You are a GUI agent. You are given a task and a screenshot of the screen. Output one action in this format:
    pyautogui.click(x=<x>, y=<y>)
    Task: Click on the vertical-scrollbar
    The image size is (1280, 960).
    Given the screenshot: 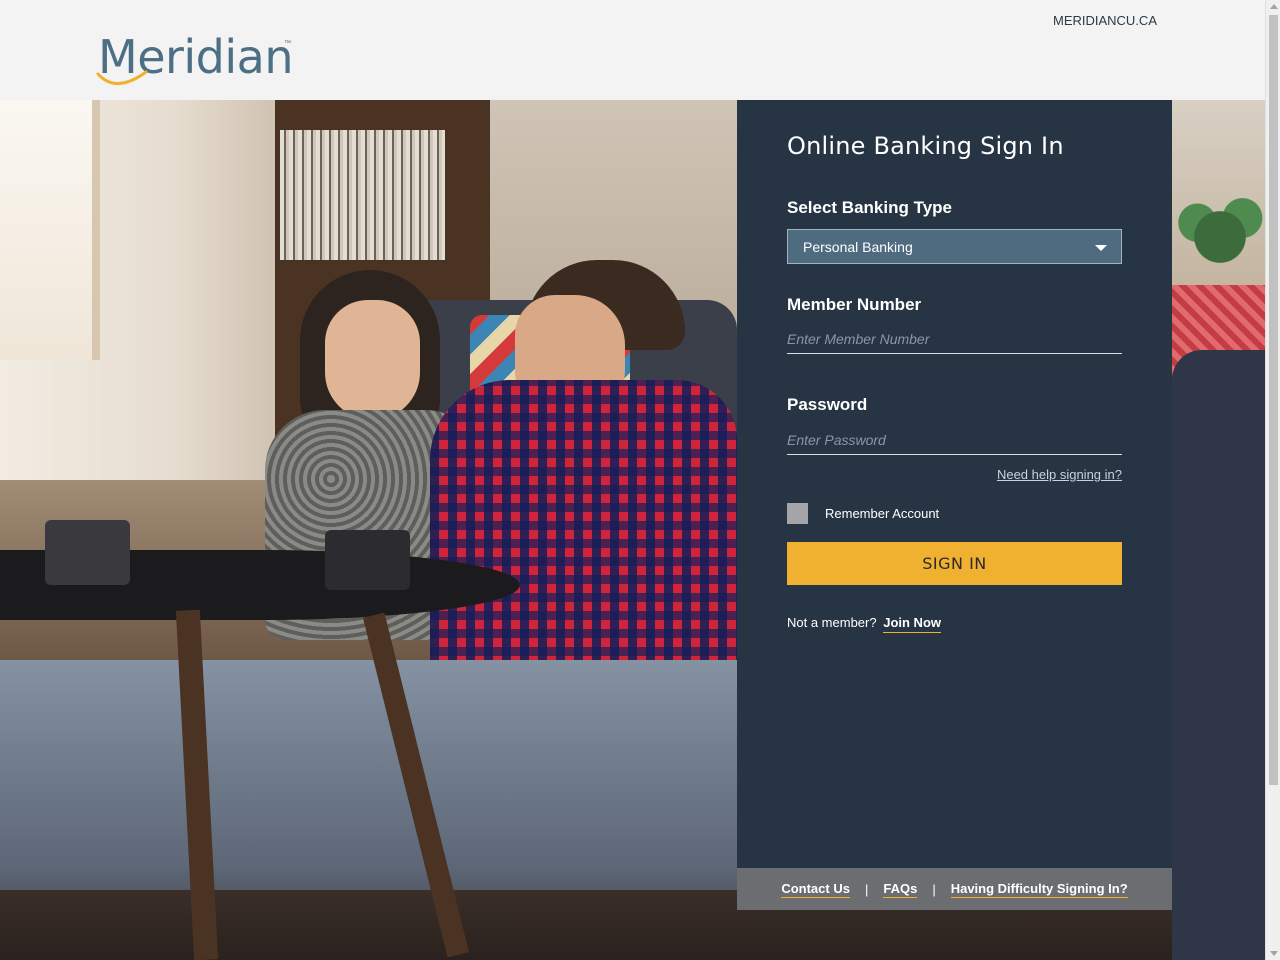 What is the action you would take?
    pyautogui.click(x=1272, y=480)
    